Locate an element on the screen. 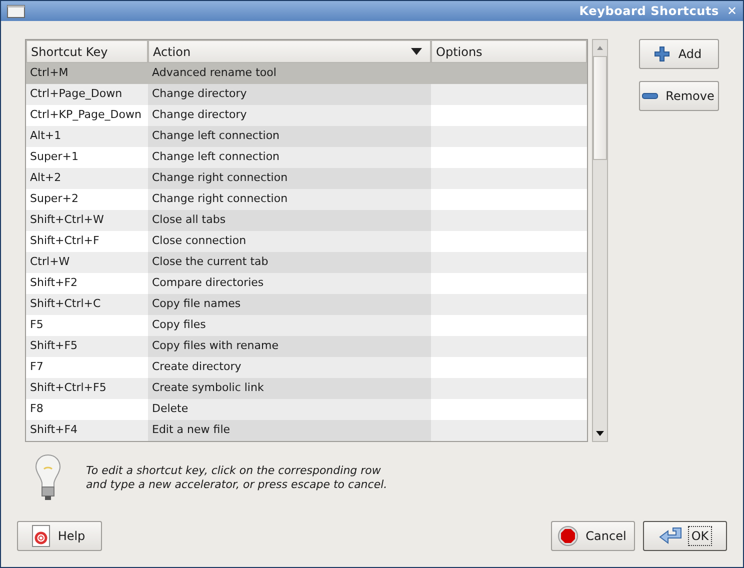 The width and height of the screenshot is (744, 568). light-bulb-icon is located at coordinates (48, 478).